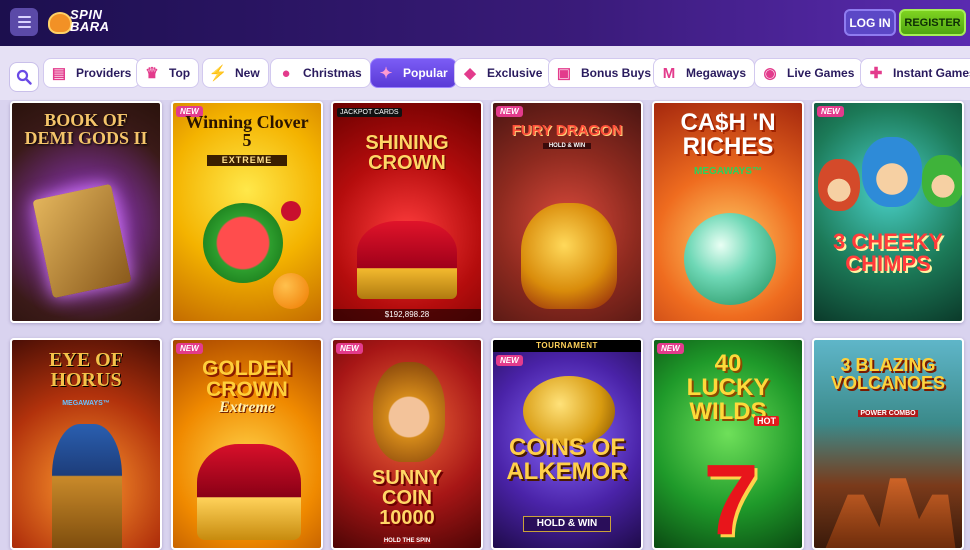 The height and width of the screenshot is (550, 970). Describe the element at coordinates (235, 73) in the screenshot. I see `tab-new: ⚡ New` at that location.